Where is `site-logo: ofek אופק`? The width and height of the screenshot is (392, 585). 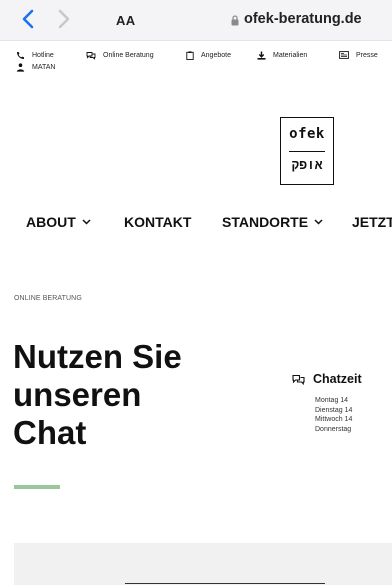
site-logo: ofek אופק is located at coordinates (307, 151).